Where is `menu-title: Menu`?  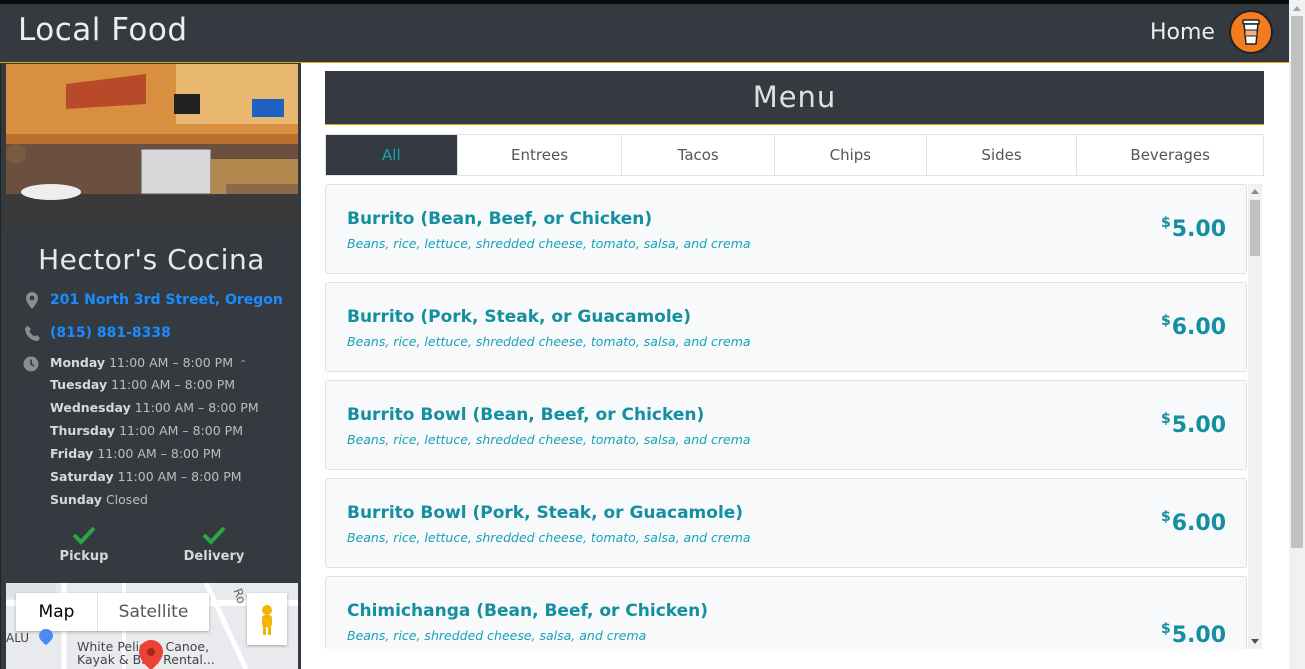 menu-title: Menu is located at coordinates (794, 98).